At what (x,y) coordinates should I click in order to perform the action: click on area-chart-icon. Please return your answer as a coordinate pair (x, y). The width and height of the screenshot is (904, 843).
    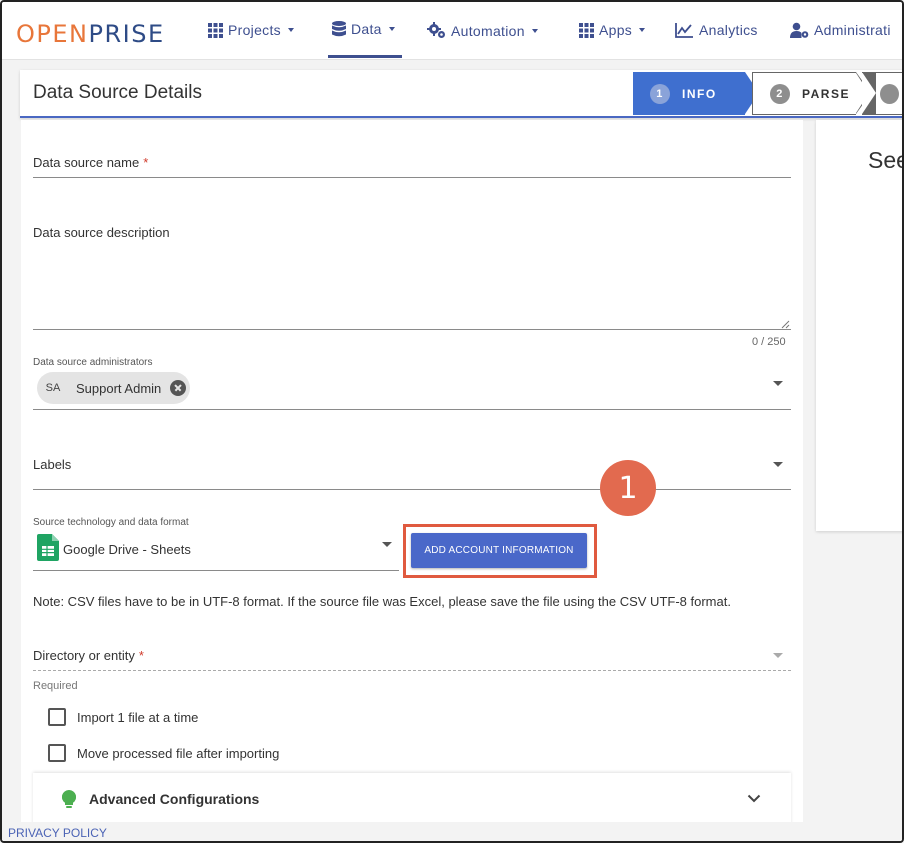
    Looking at the image, I should click on (684, 30).